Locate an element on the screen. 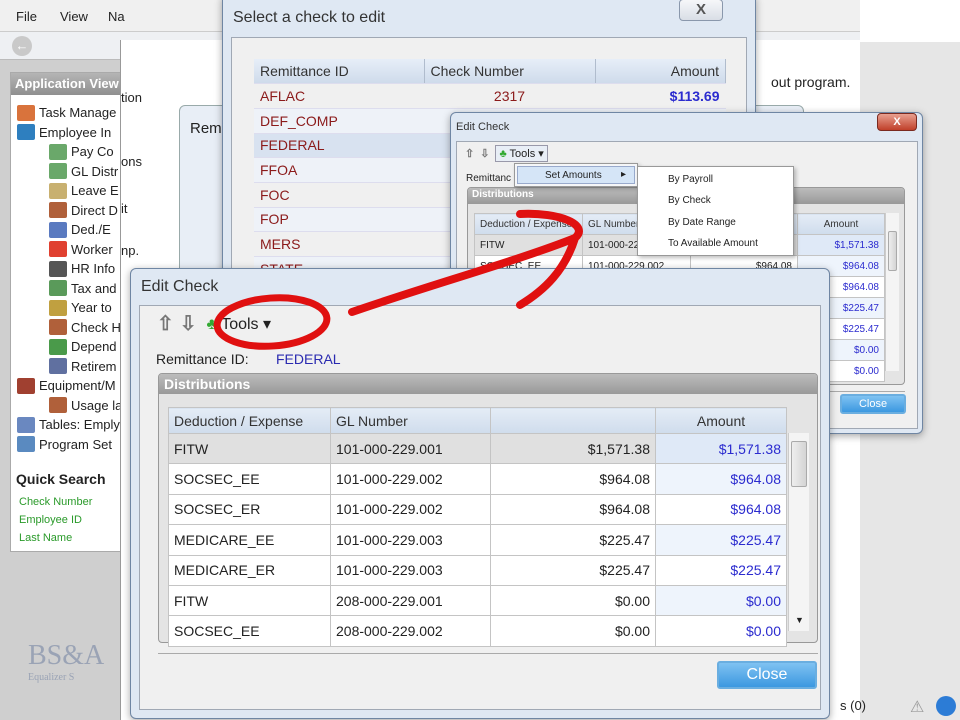 The height and width of the screenshot is (720, 960). distribution-row: MEDICARE_ER101-000-229.003$225.47$225.47 is located at coordinates (477, 570).